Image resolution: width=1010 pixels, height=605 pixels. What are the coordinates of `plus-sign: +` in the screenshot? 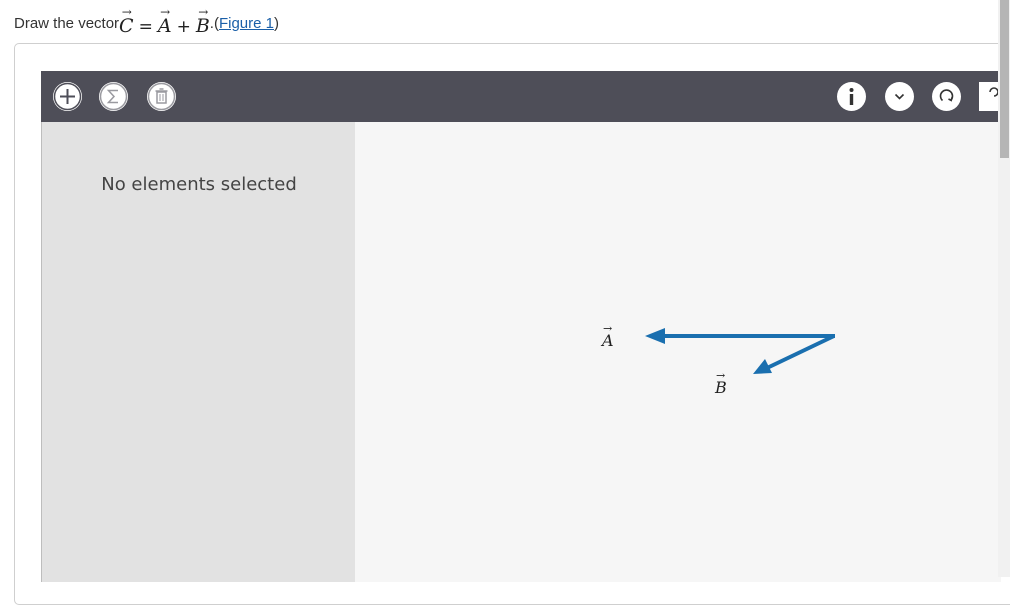 It's located at (183, 27).